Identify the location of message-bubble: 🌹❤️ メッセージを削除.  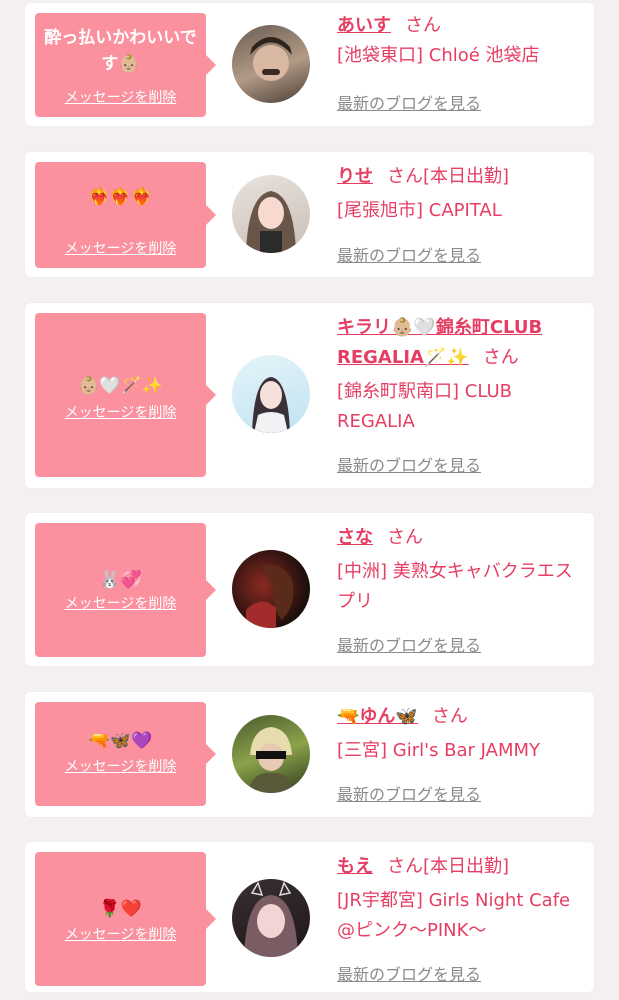
(125, 919).